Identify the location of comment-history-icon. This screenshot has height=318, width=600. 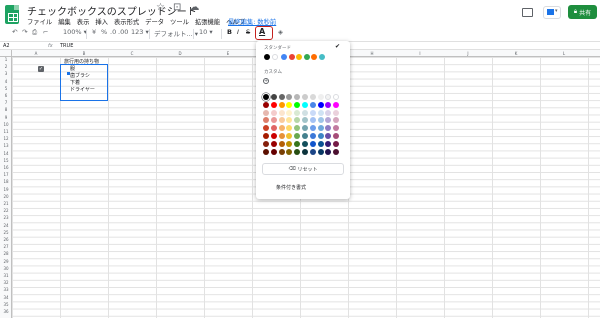
(527, 12).